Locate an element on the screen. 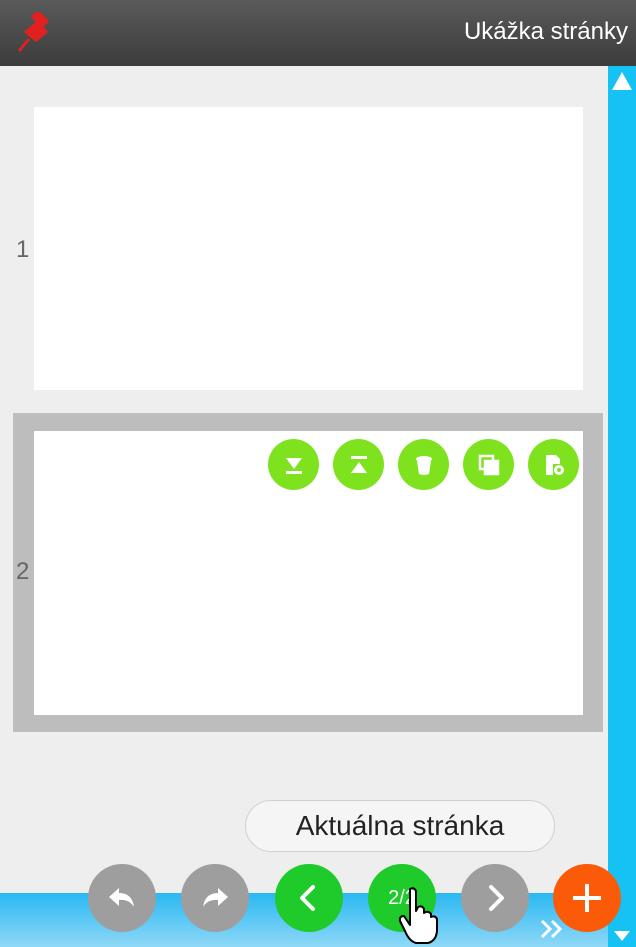 This screenshot has width=636, height=947. page-actions-toolbar is located at coordinates (423, 464).